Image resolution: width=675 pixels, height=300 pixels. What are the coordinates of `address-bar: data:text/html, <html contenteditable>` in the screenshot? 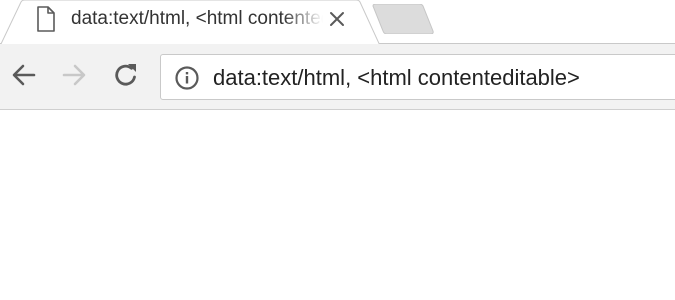 It's located at (417, 77).